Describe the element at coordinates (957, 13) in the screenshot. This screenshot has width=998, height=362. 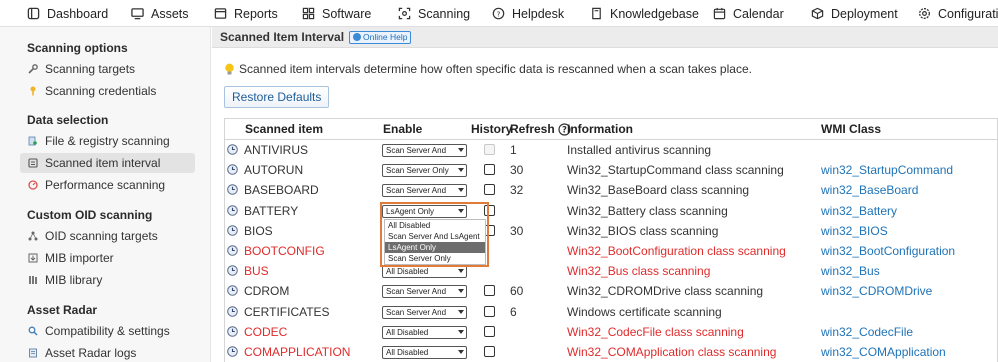
I see `nav-configuration: Configuration` at that location.